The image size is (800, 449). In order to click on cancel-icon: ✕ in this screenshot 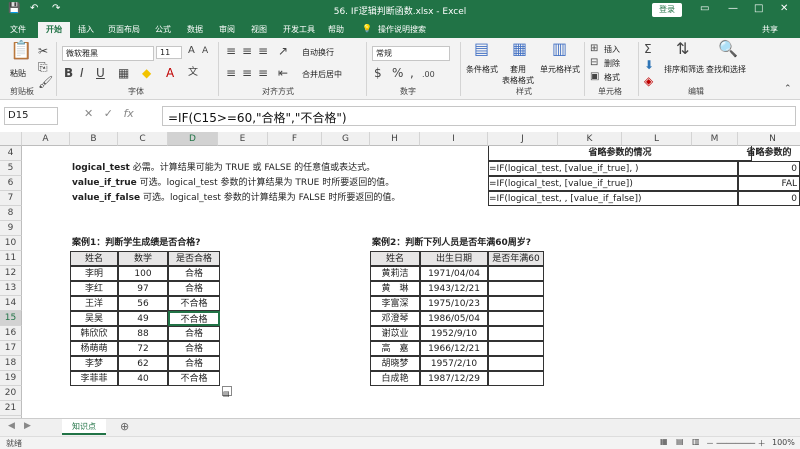, I will do `click(88, 113)`.